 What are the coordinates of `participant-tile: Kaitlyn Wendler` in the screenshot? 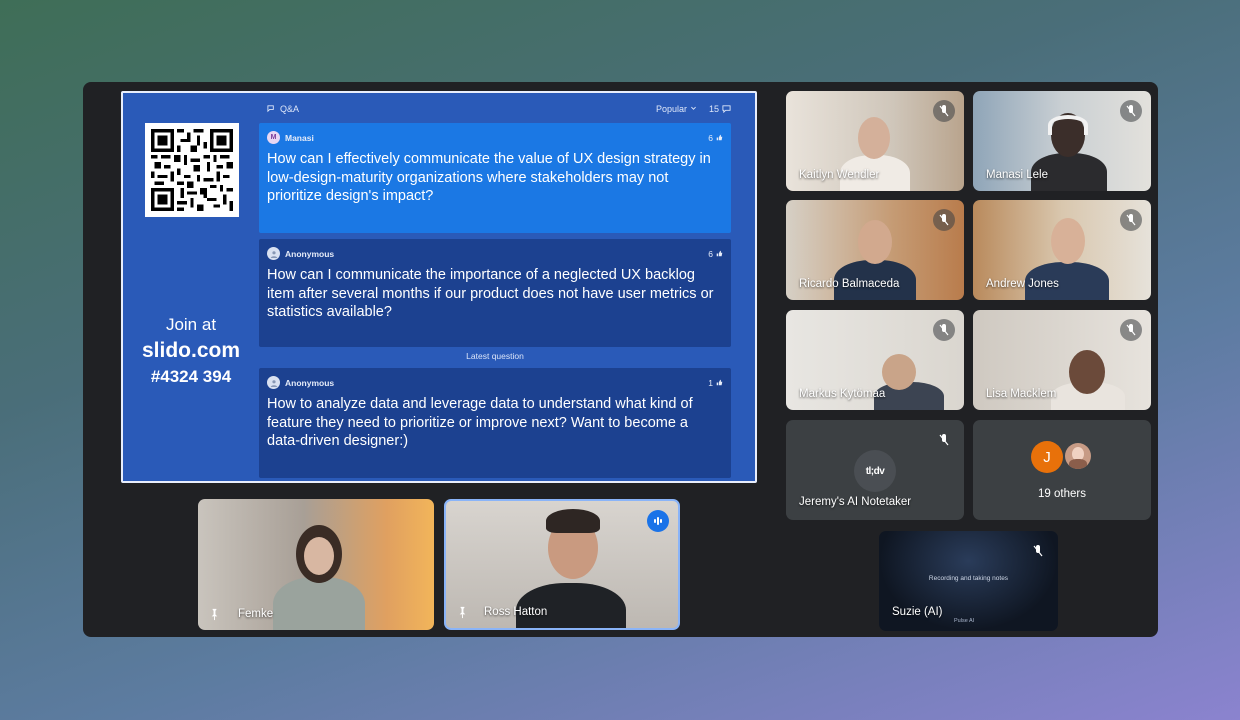 It's located at (875, 141).